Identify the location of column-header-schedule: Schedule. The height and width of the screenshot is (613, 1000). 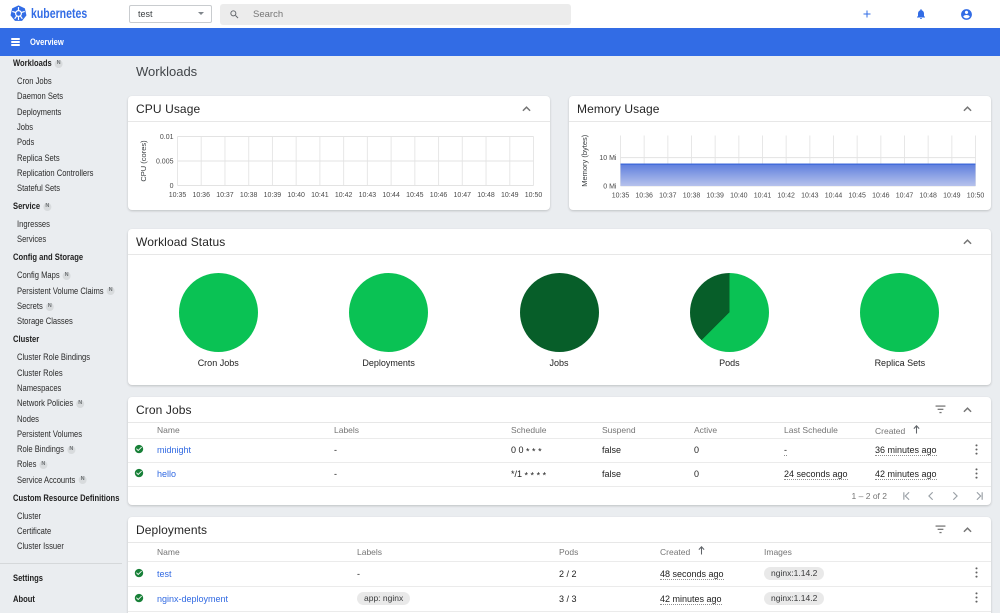
(549, 430).